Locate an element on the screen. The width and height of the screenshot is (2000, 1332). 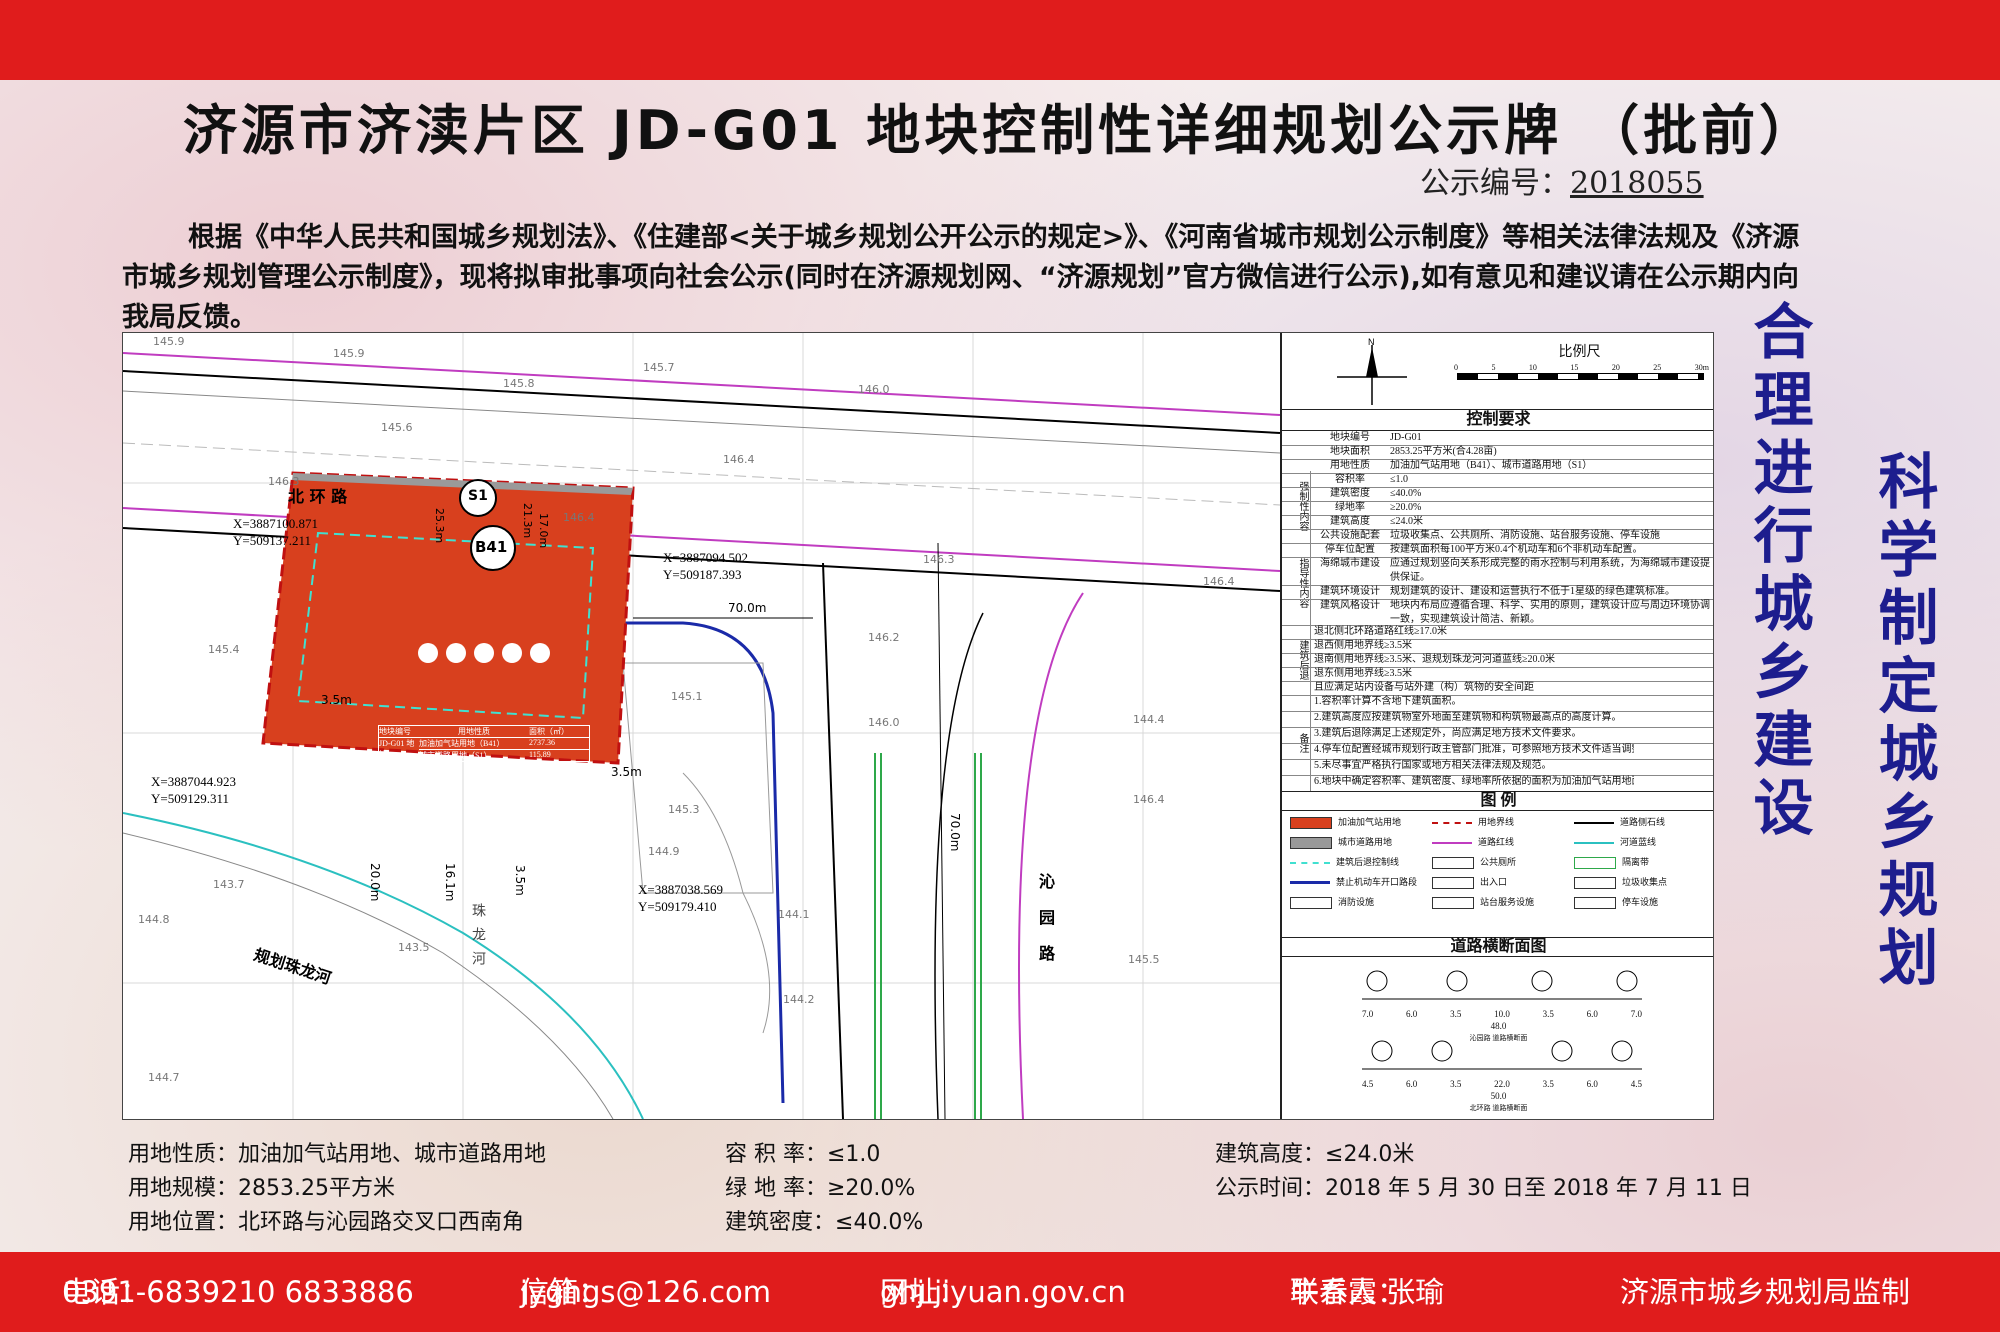
legend-item: 道路红线 is located at coordinates (1473, 842).